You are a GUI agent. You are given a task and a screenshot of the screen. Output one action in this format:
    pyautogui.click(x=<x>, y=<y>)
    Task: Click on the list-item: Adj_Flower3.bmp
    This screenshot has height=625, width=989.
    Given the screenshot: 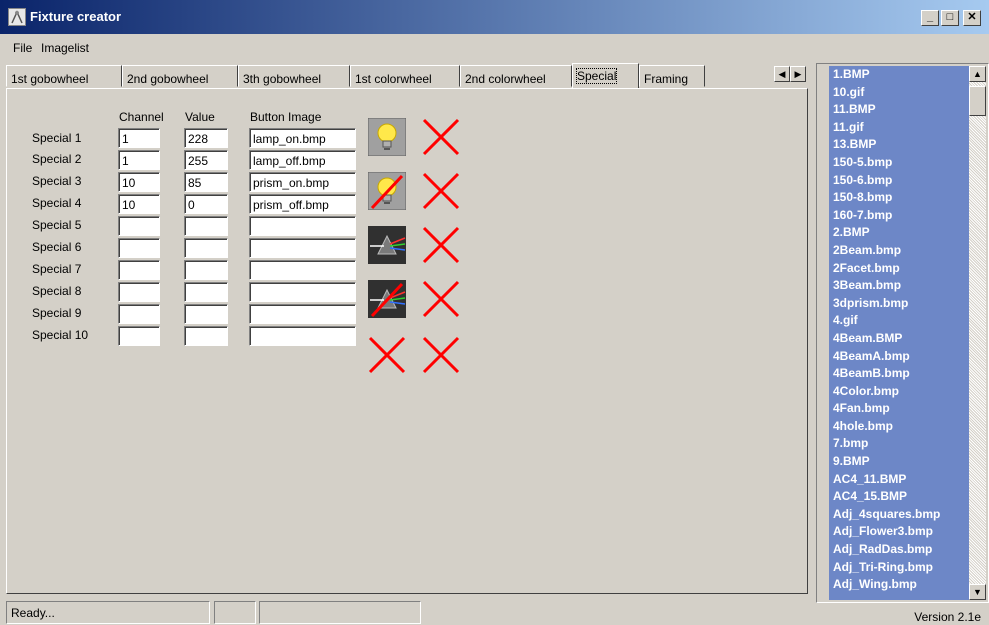 What is the action you would take?
    pyautogui.click(x=899, y=532)
    